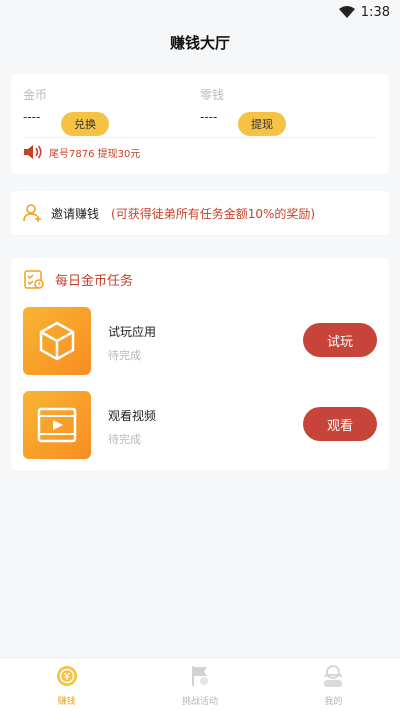 Image resolution: width=400 pixels, height=711 pixels. Describe the element at coordinates (340, 424) in the screenshot. I see `watch-video-button: 观看` at that location.